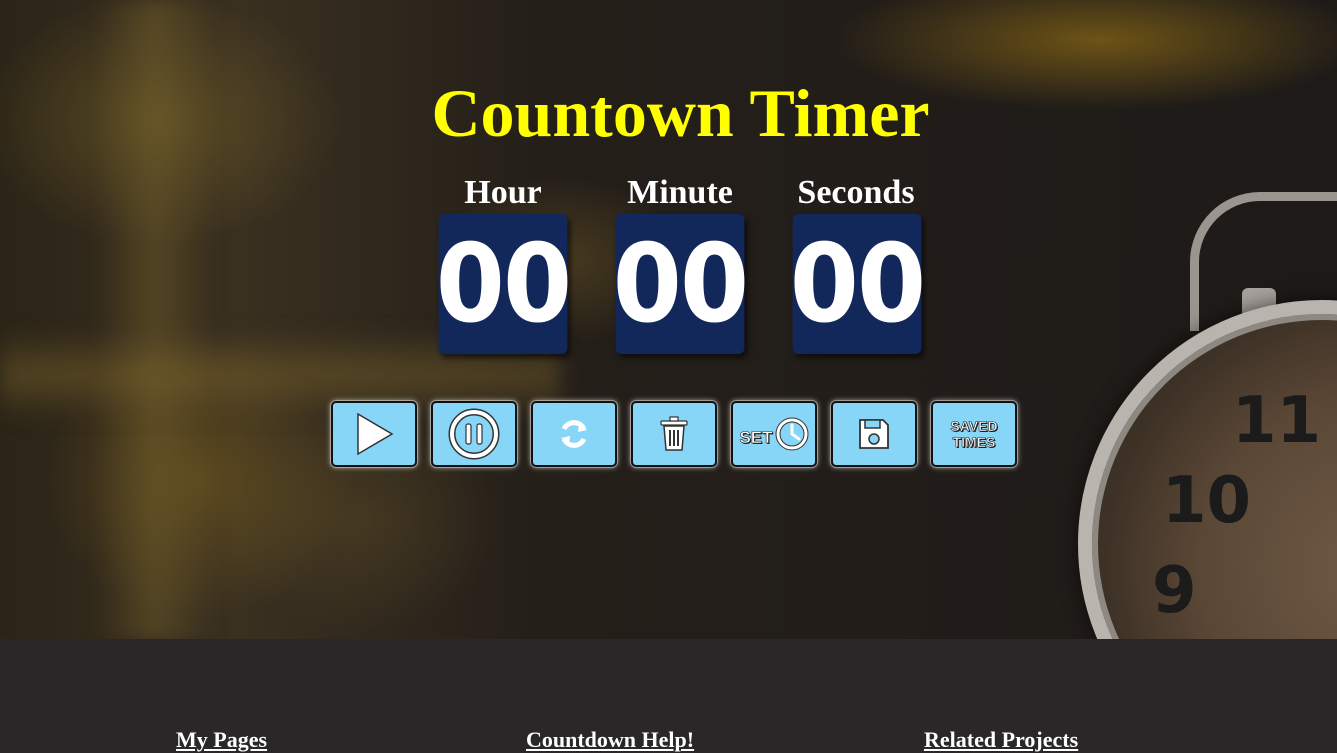 The height and width of the screenshot is (753, 1337). Describe the element at coordinates (503, 192) in the screenshot. I see `hour-label: Hour` at that location.